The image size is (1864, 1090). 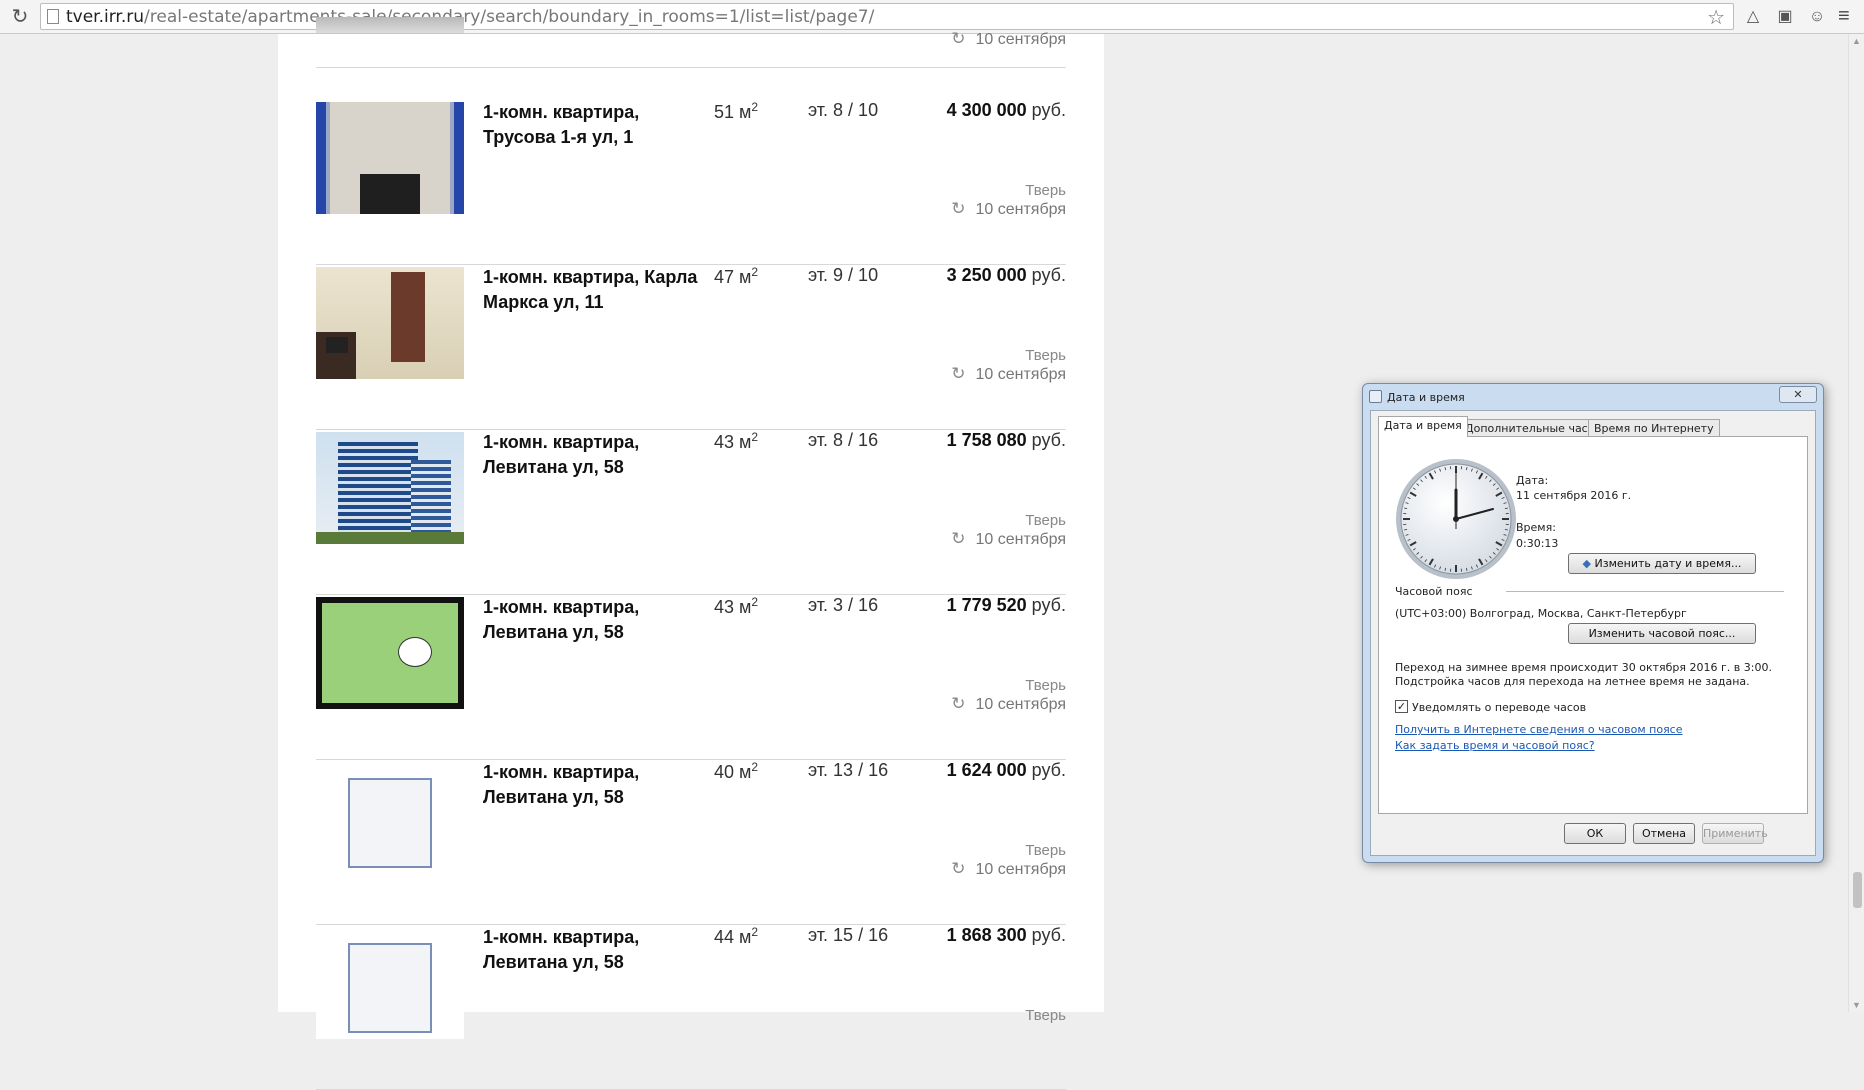 What do you see at coordinates (736, 936) in the screenshot?
I see `listing-area: 44 м2` at bounding box center [736, 936].